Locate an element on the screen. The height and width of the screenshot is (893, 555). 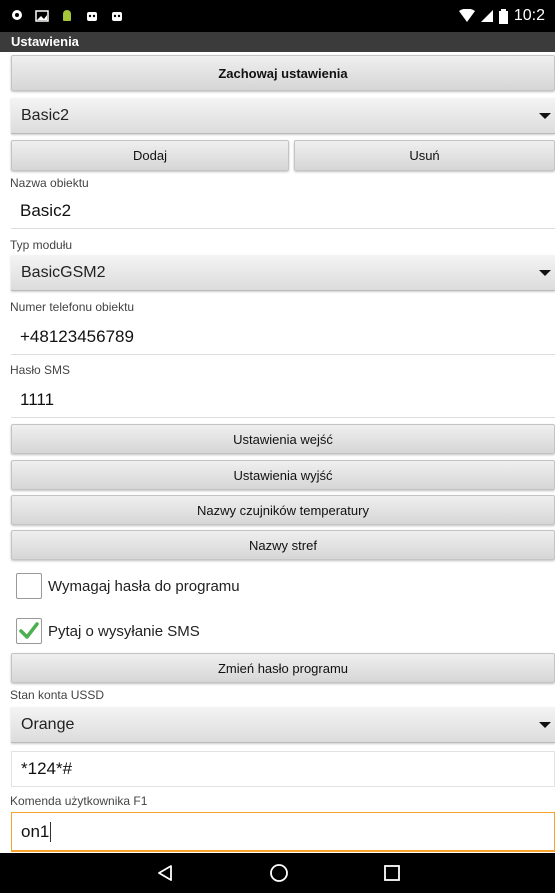
recents-icon is located at coordinates (391, 873).